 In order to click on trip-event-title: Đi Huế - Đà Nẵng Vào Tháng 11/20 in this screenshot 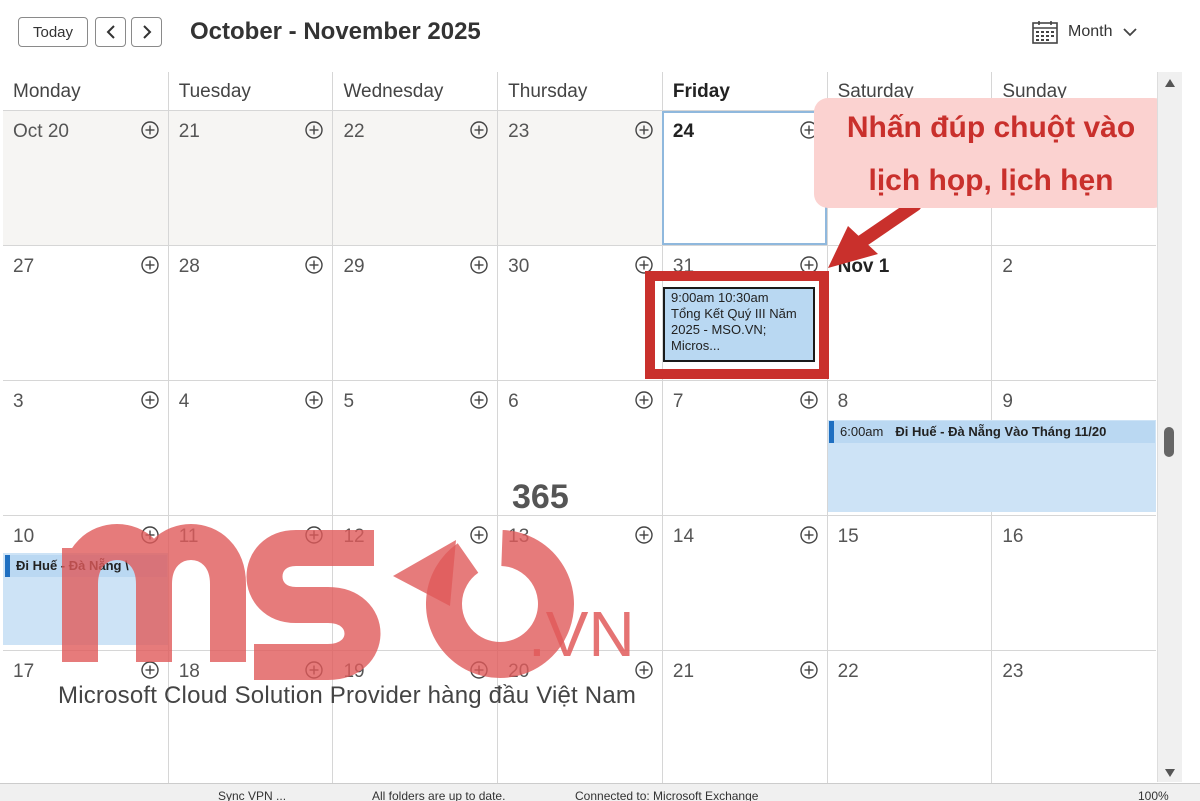, I will do `click(1001, 431)`.